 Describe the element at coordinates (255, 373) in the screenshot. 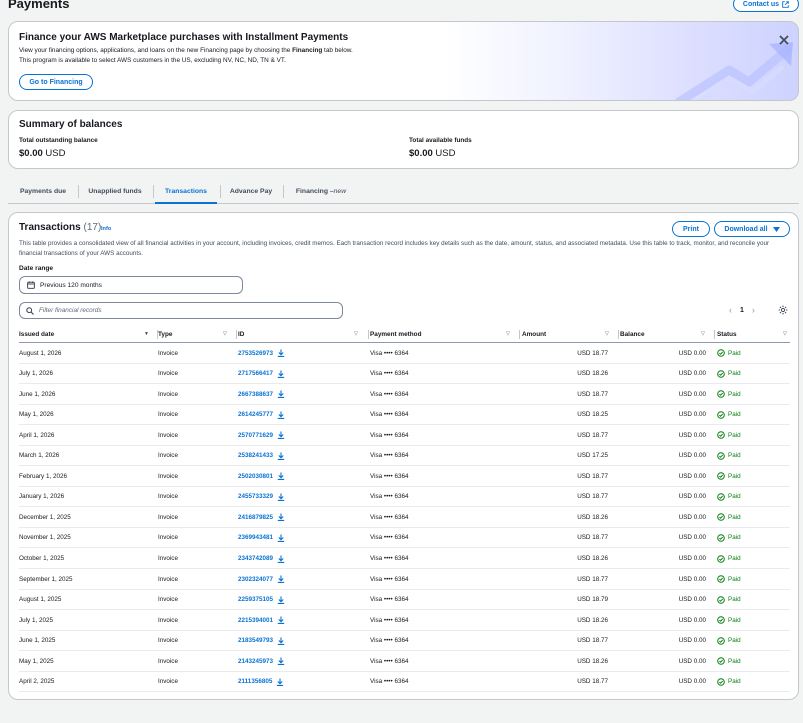

I see `invoice-id-link: 2717566417` at that location.